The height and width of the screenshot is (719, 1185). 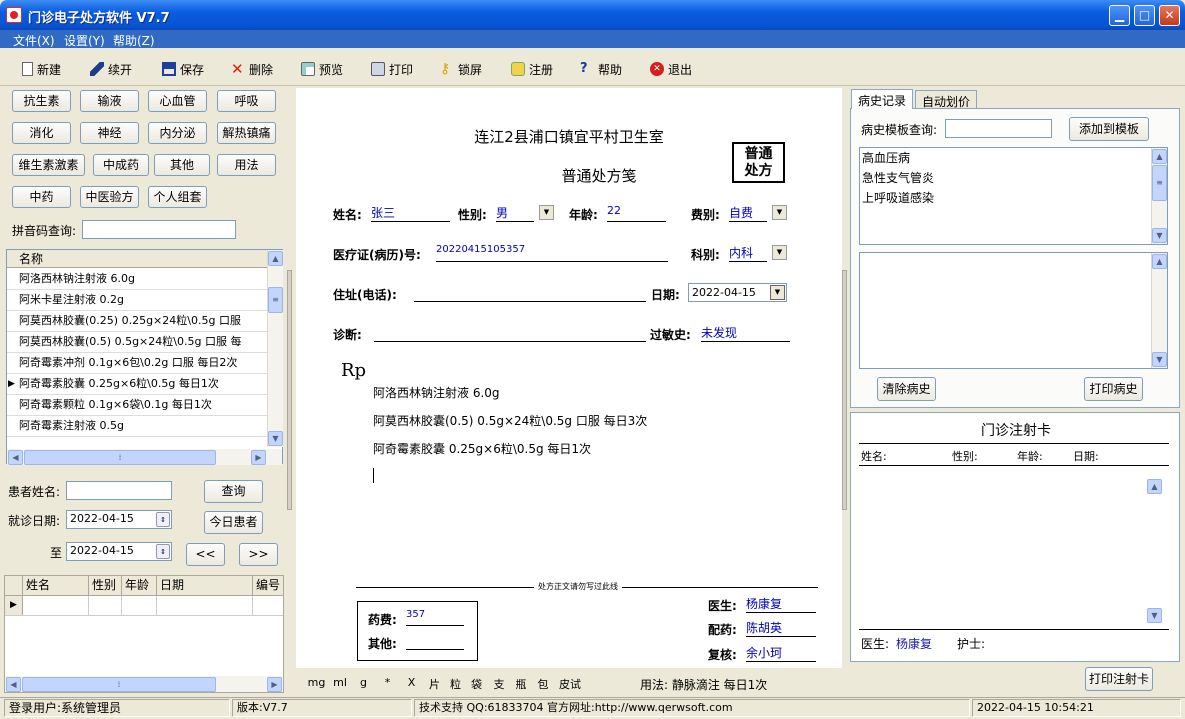 What do you see at coordinates (109, 101) in the screenshot?
I see `category-button-infusion: 输液` at bounding box center [109, 101].